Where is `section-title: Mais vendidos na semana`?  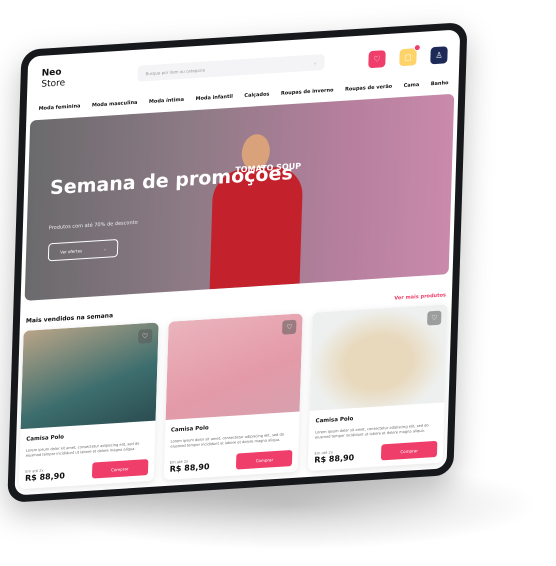
section-title: Mais vendidos na semana is located at coordinates (69, 318).